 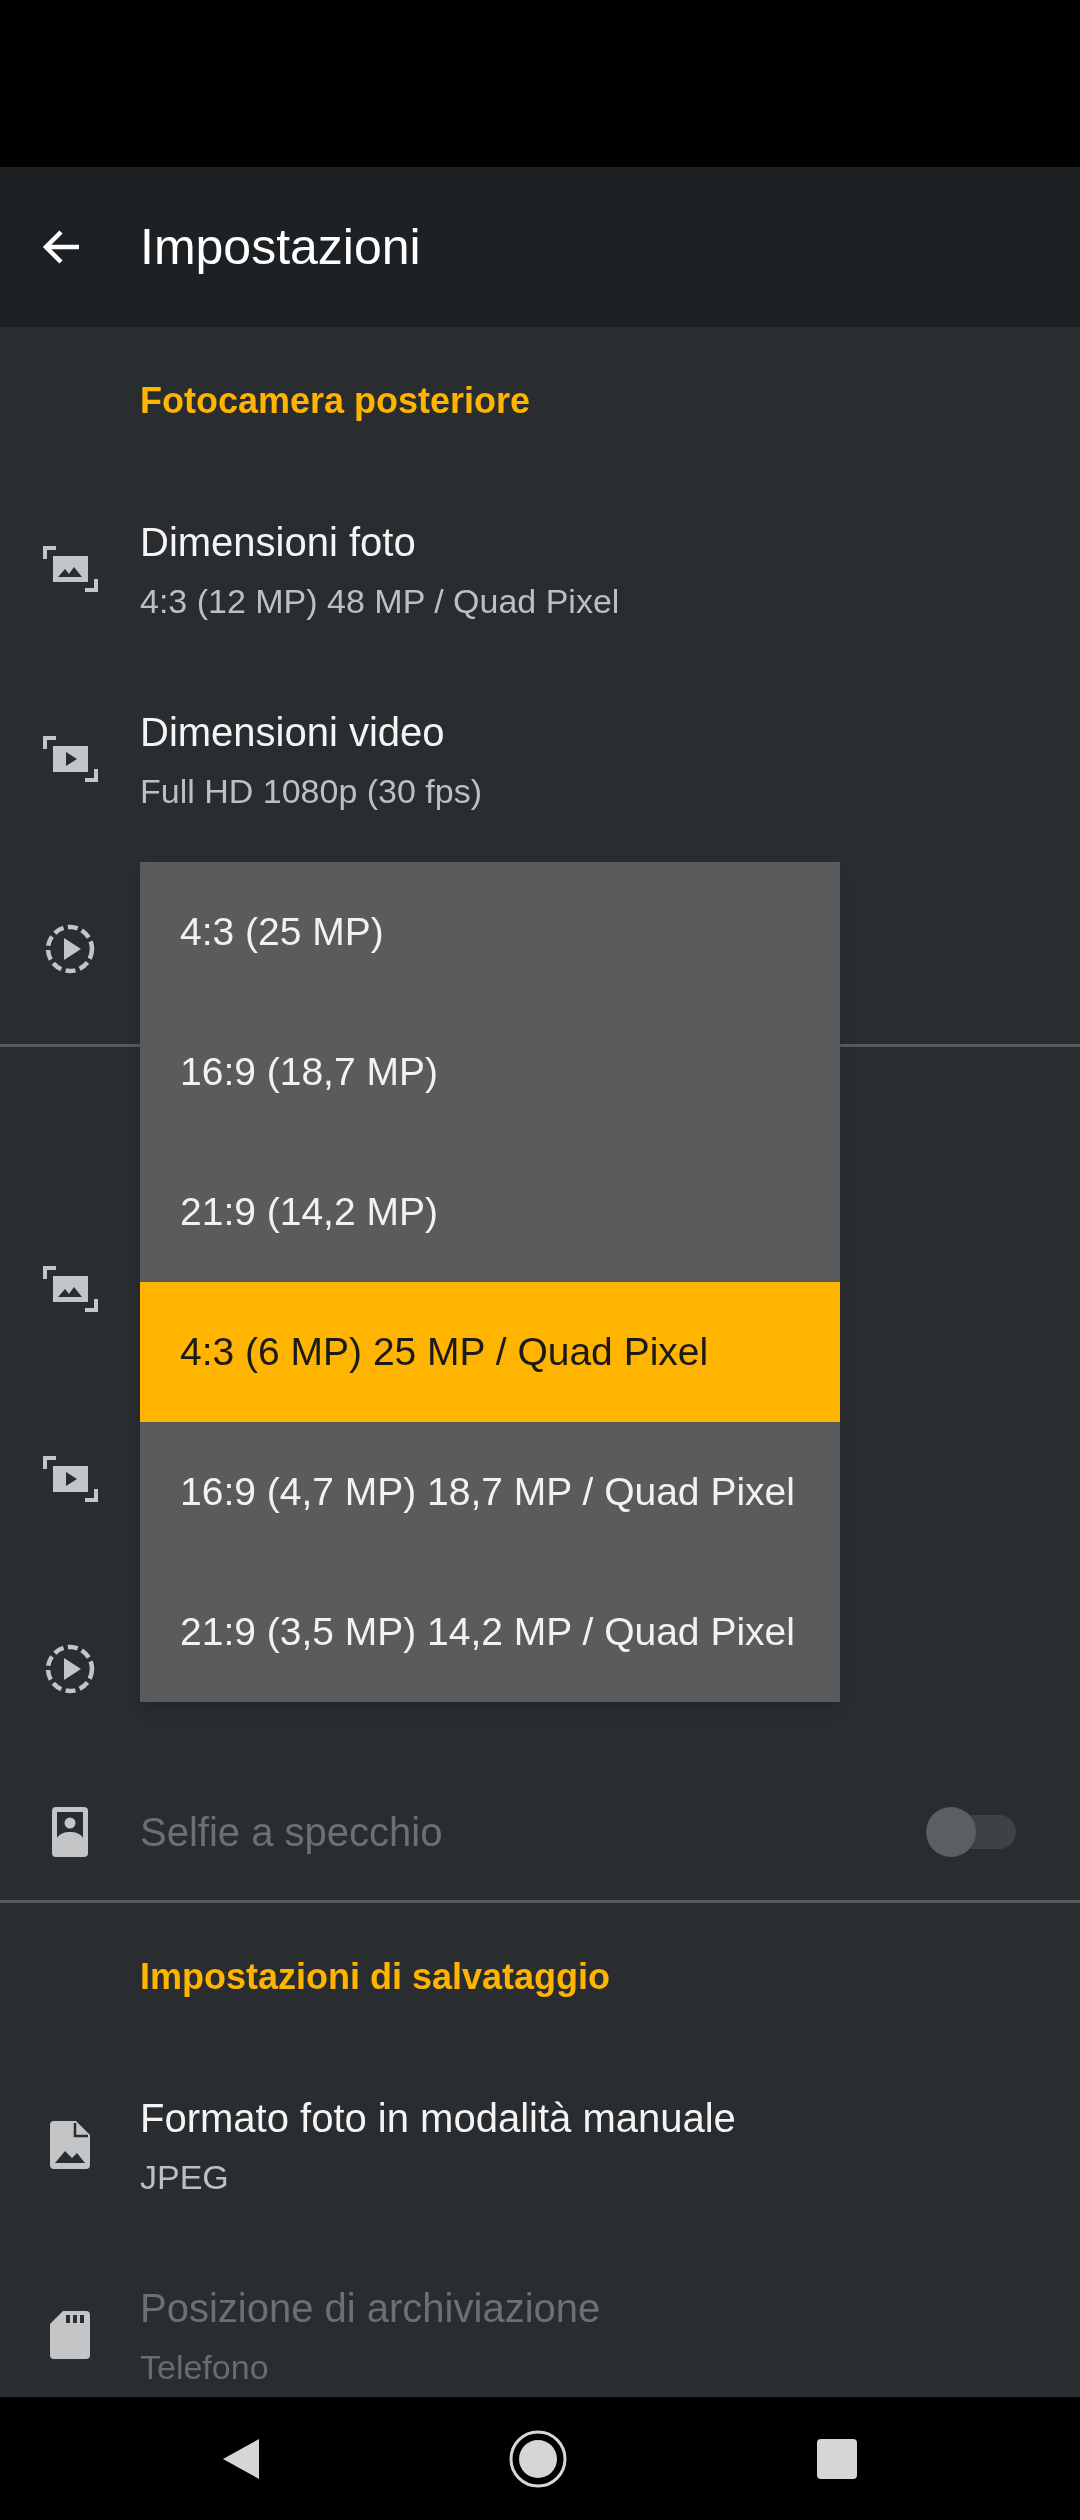 I want to click on setting-value: Full HD 1080p (30 fps), so click(x=312, y=790).